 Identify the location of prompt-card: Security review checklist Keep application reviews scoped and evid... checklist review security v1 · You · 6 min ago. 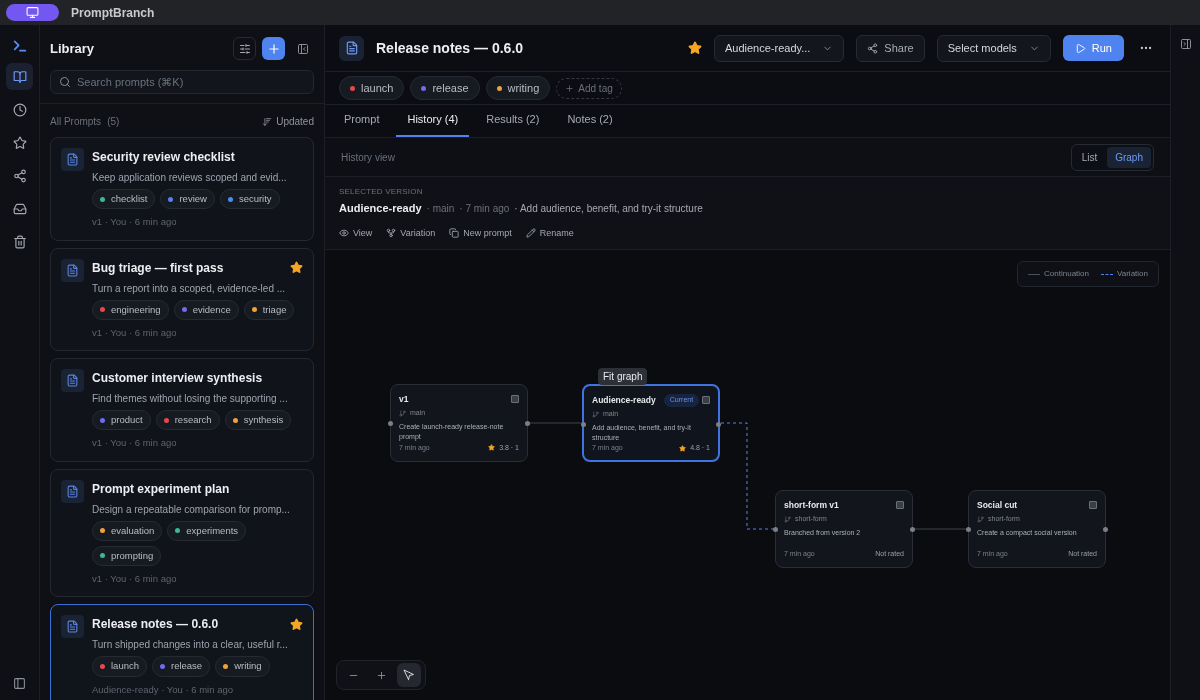
(182, 189).